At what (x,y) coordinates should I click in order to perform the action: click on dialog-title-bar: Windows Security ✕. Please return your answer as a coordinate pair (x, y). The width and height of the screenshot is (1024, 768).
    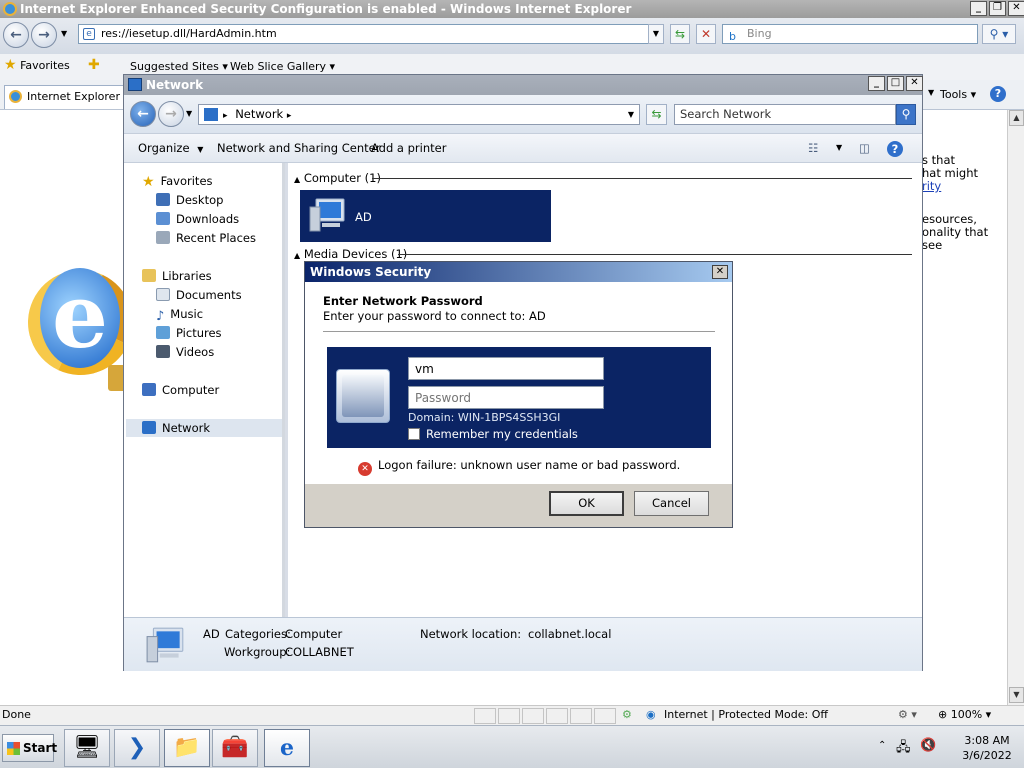
    Looking at the image, I should click on (518, 272).